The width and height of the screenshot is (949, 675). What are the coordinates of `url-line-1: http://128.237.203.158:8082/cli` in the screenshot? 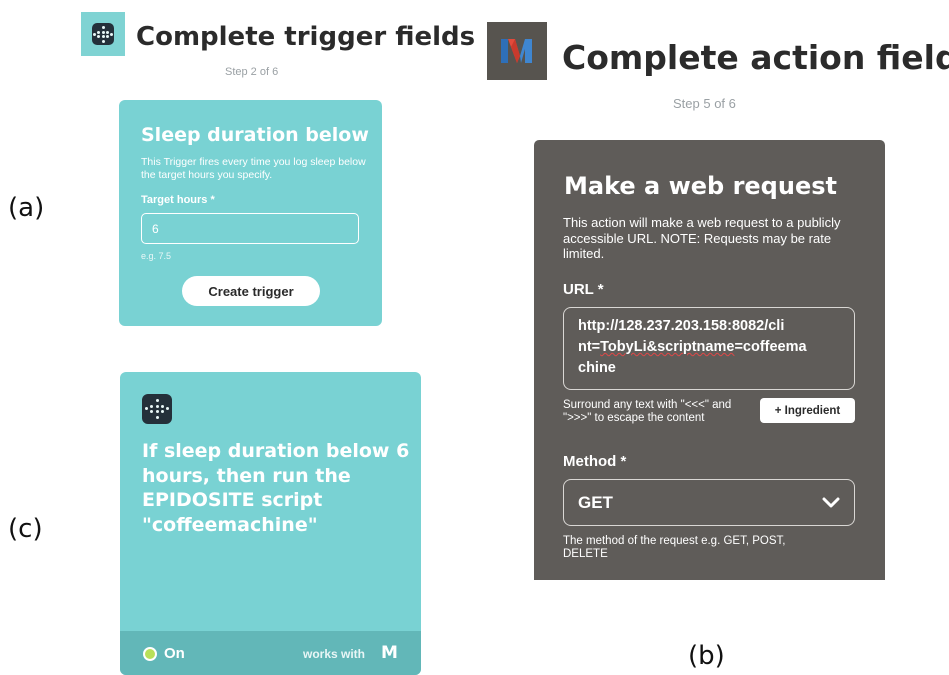 It's located at (681, 326).